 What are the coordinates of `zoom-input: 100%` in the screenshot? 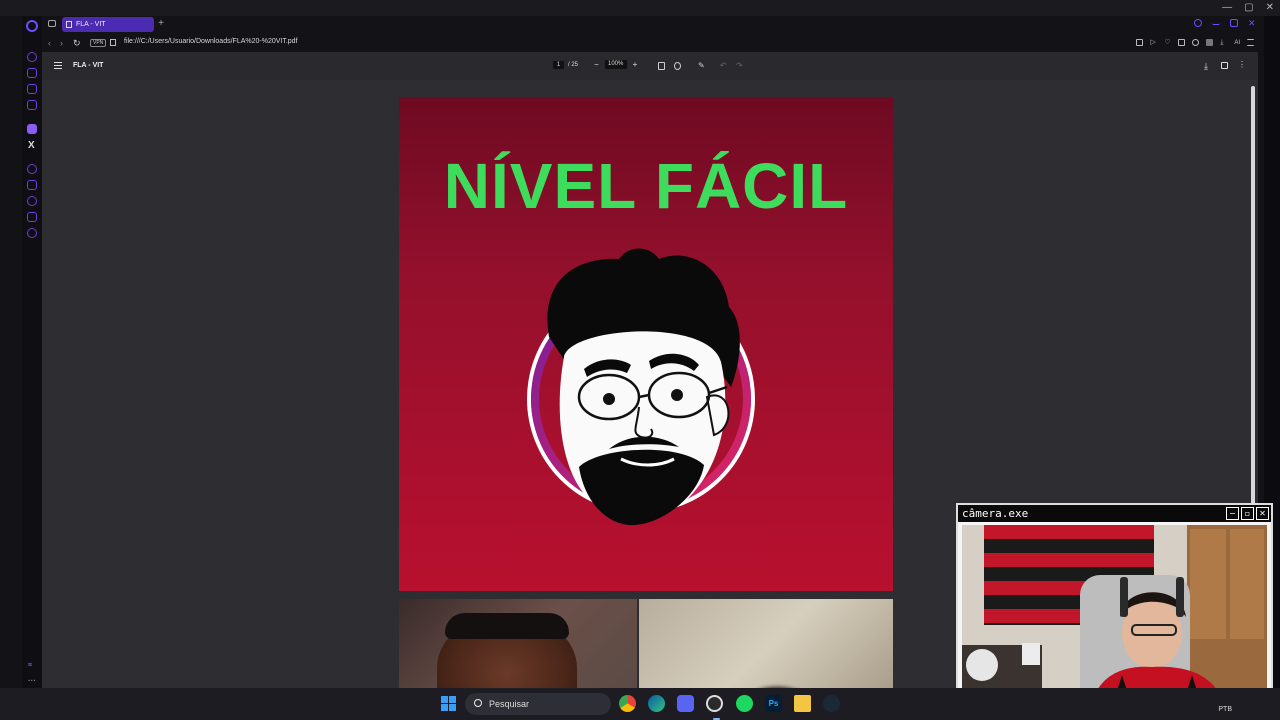 It's located at (615, 64).